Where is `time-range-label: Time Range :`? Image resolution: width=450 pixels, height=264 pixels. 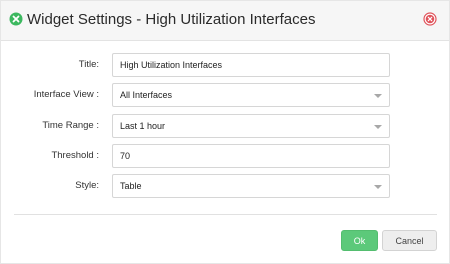 time-range-label: Time Range : is located at coordinates (70, 125).